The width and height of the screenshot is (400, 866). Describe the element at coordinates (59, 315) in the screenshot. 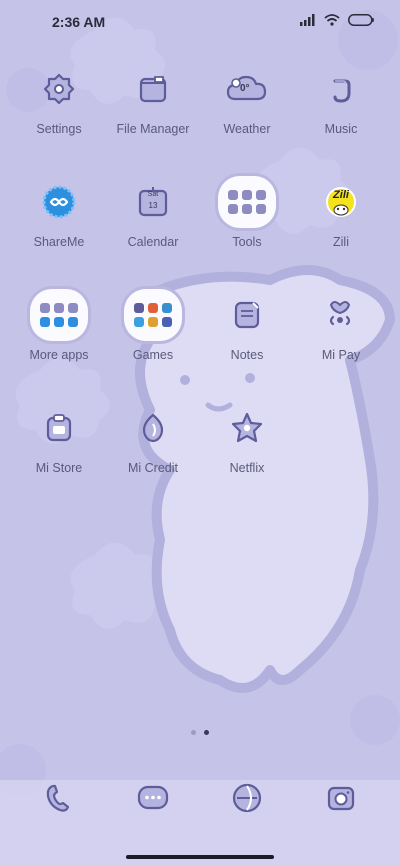

I see `more-apps-folder-icon` at that location.